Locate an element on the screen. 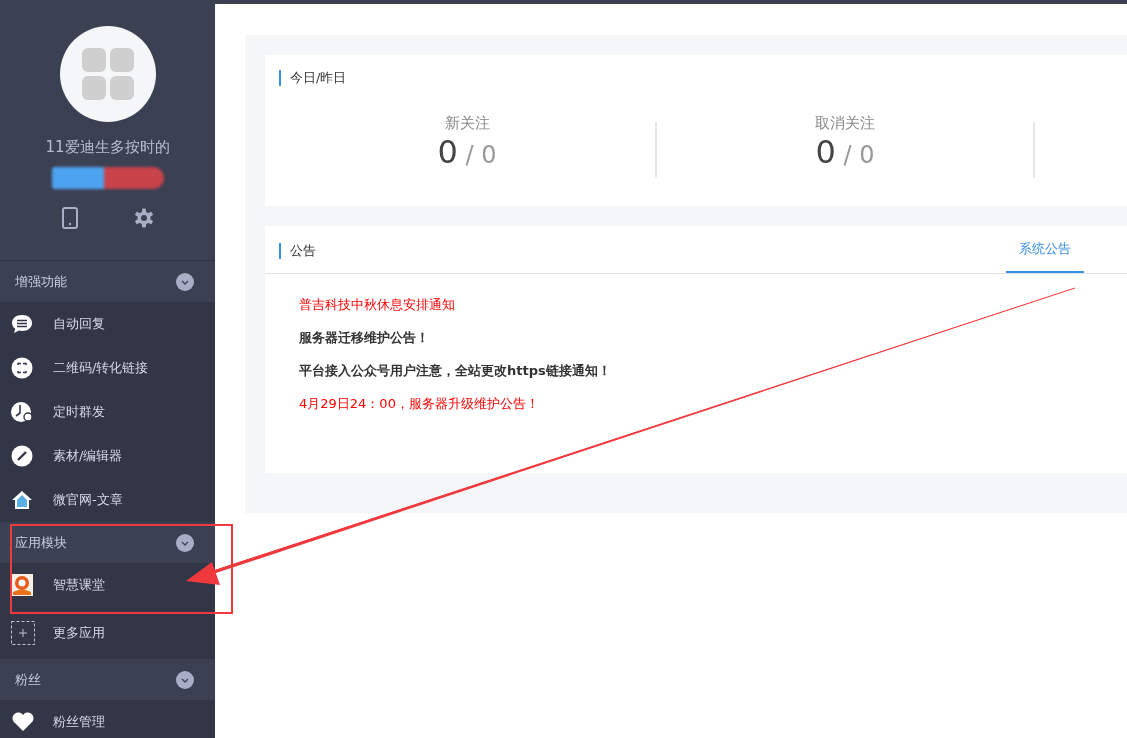 This screenshot has height=738, width=1127. sidebar-item: 二维码/转化链接 is located at coordinates (107, 368).